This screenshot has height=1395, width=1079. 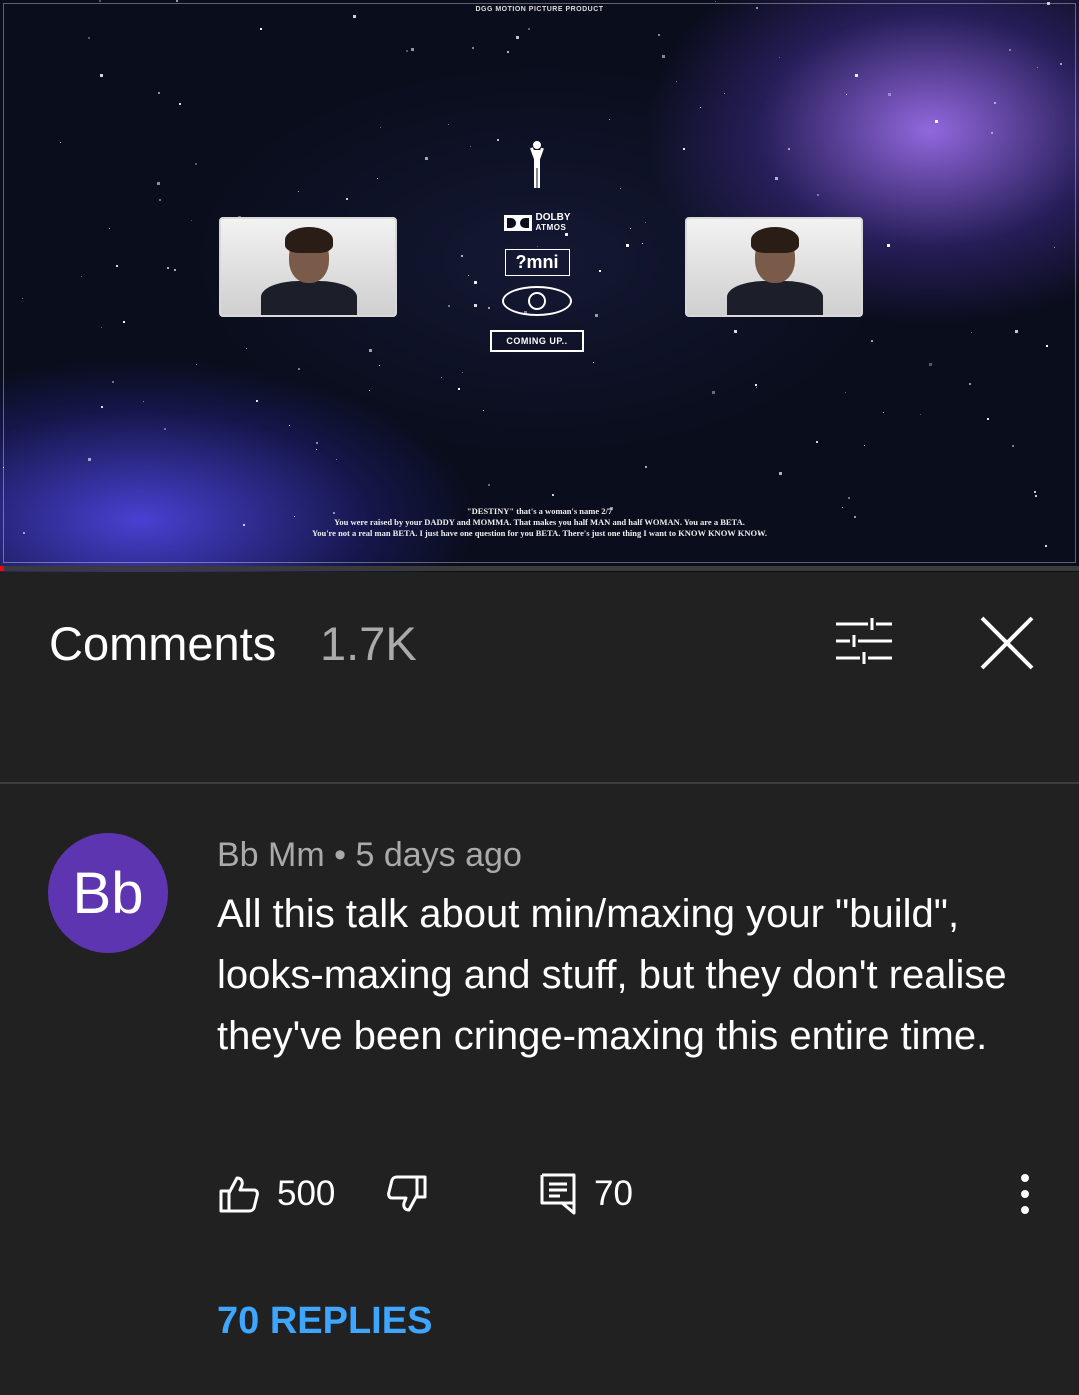 I want to click on webcam-left, so click(x=308, y=267).